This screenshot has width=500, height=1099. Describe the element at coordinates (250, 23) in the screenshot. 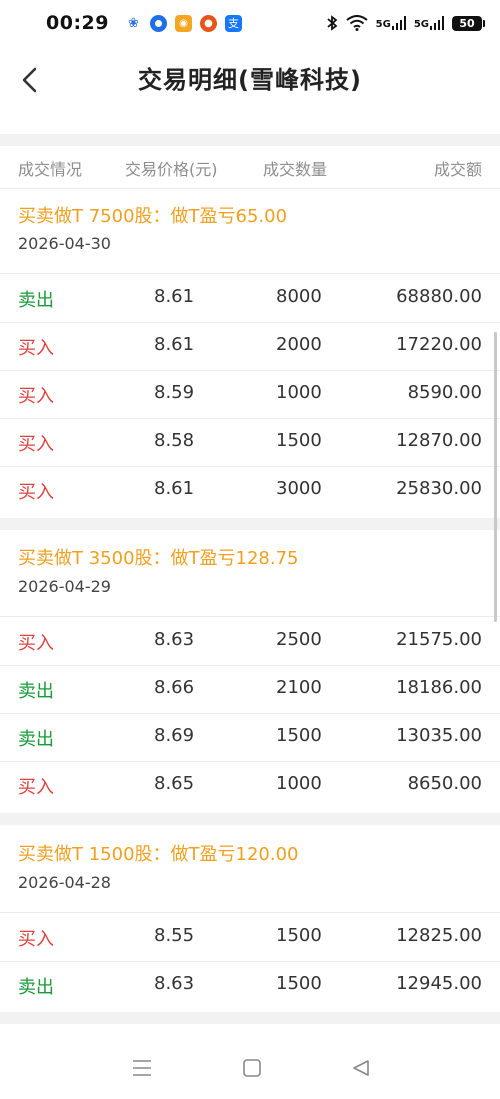

I see `status-bar: 00:29 ❀ ◉ ● 支 5G 5G 50` at that location.